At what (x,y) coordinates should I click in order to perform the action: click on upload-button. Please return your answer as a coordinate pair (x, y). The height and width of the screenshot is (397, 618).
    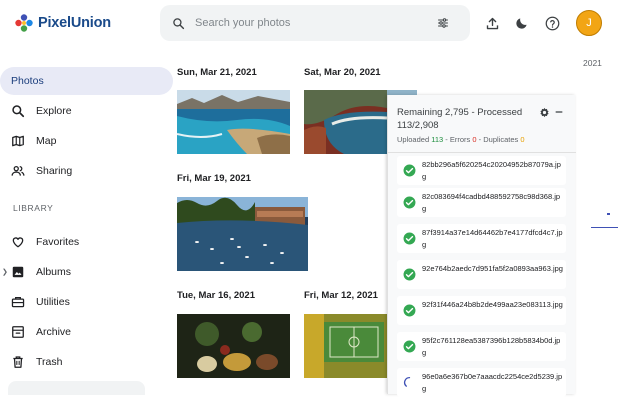
    Looking at the image, I should click on (492, 23).